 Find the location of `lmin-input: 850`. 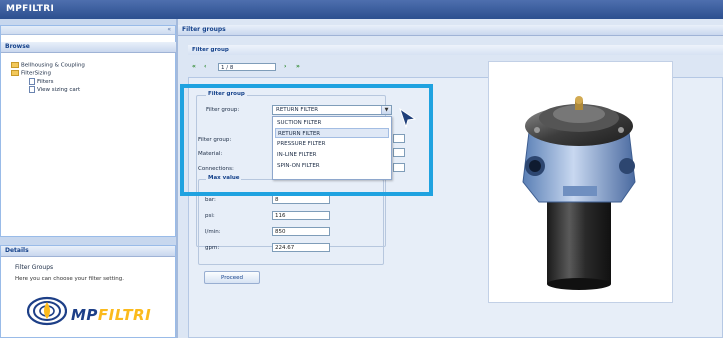

lmin-input: 850 is located at coordinates (301, 231).